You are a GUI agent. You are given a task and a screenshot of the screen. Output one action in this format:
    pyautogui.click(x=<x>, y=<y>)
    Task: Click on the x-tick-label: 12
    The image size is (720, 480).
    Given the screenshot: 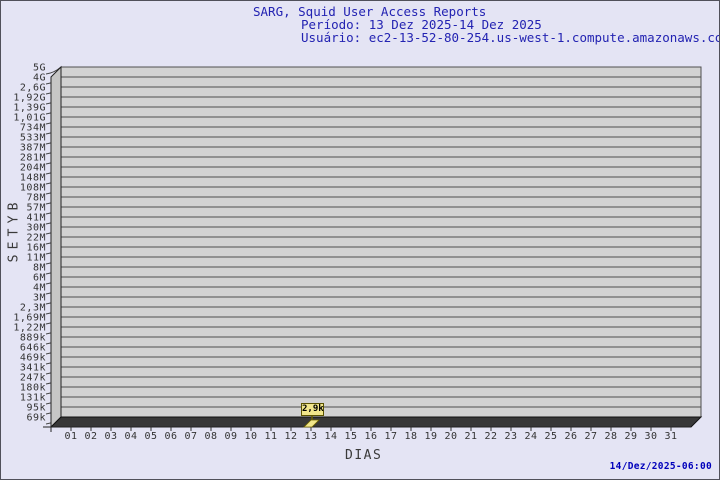 What is the action you would take?
    pyautogui.click(x=290, y=436)
    